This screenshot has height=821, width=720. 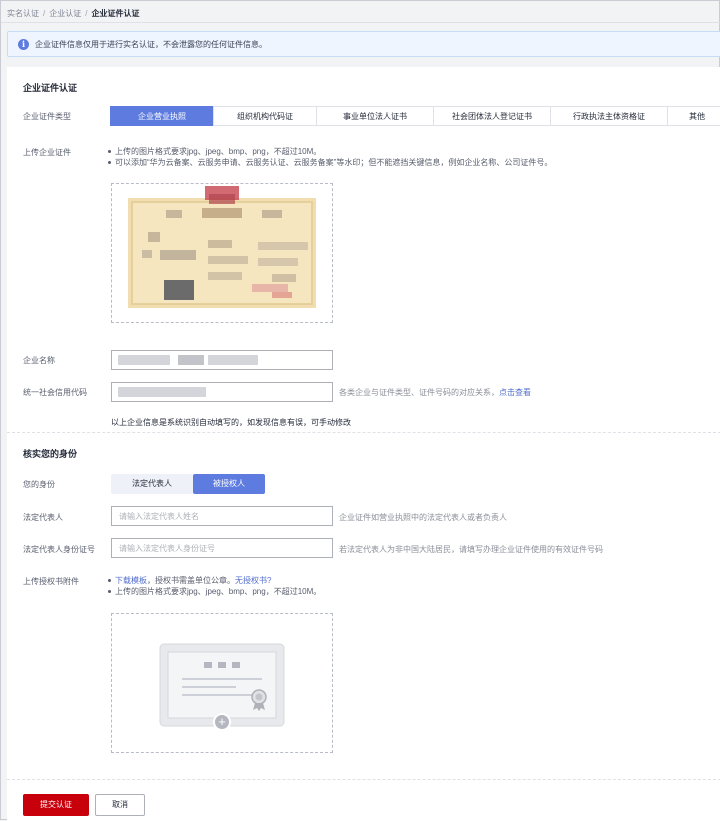 What do you see at coordinates (471, 549) in the screenshot?
I see `legal-rep-id-hint: 若法定代表人为非中国大陆居民，请填写办理企业证件使用的有效证件号码` at bounding box center [471, 549].